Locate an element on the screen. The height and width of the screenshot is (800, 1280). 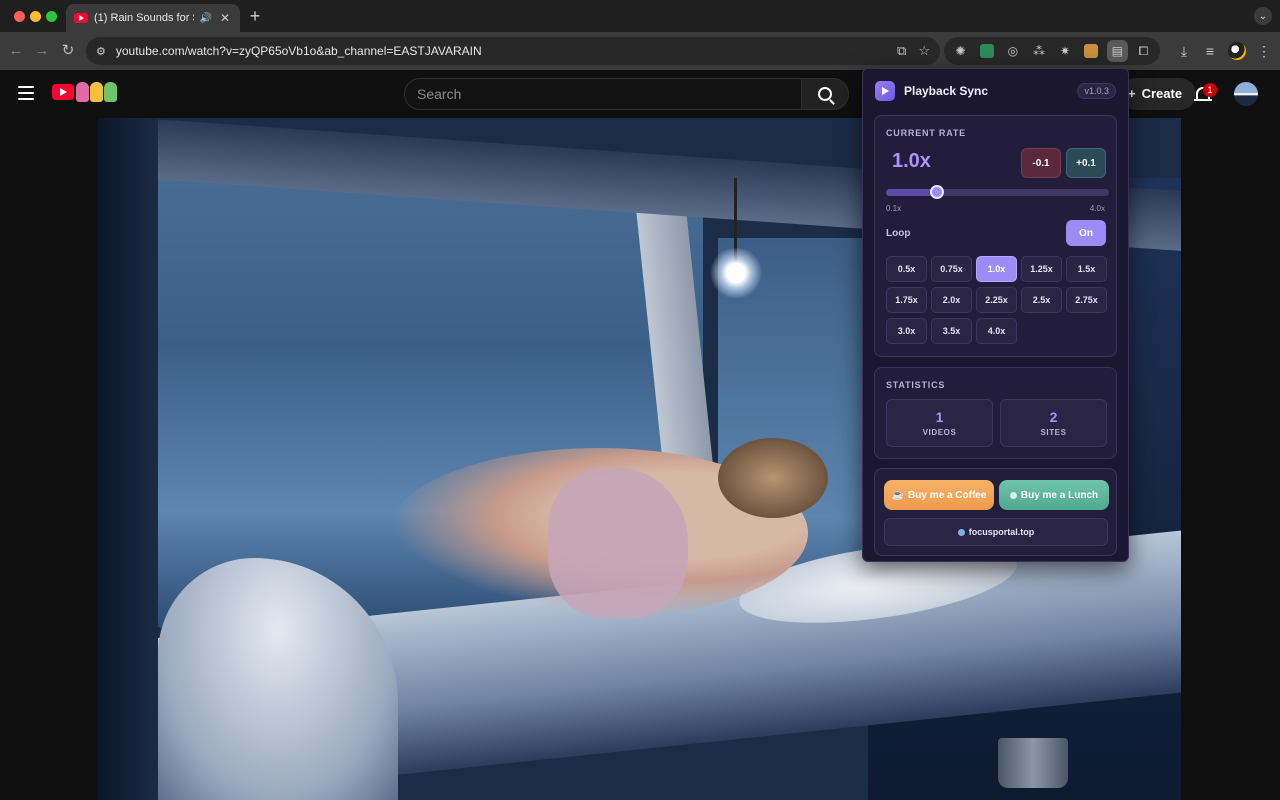
sites-label: SITES is located at coordinates (1053, 432).